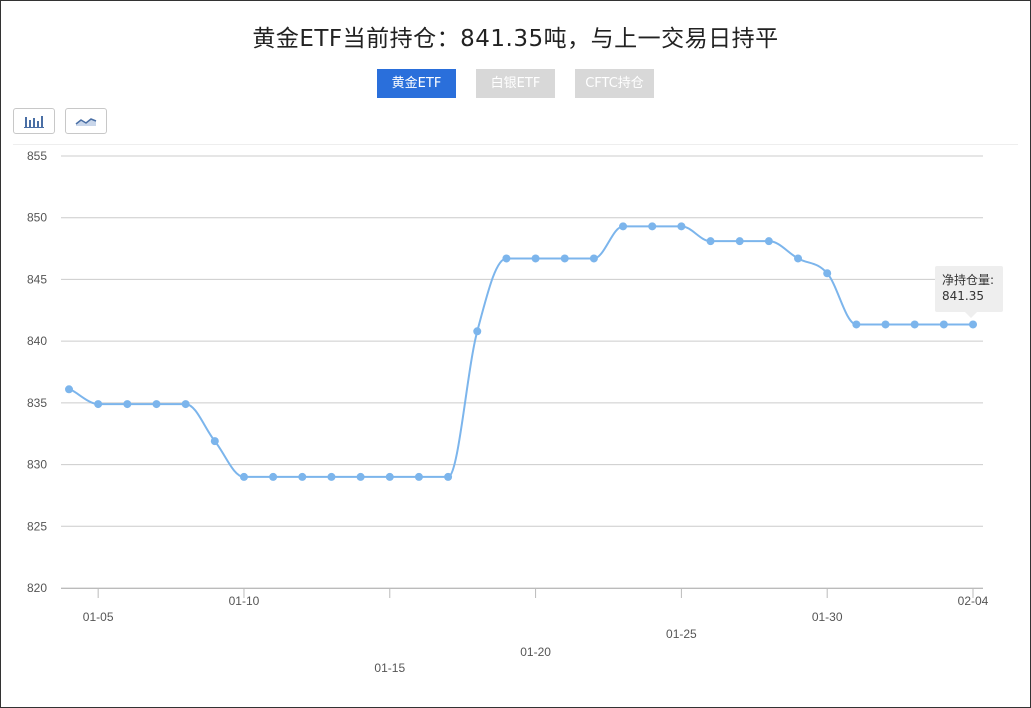 This screenshot has height=708, width=1031. I want to click on x-tick-label: 01-15, so click(389, 668).